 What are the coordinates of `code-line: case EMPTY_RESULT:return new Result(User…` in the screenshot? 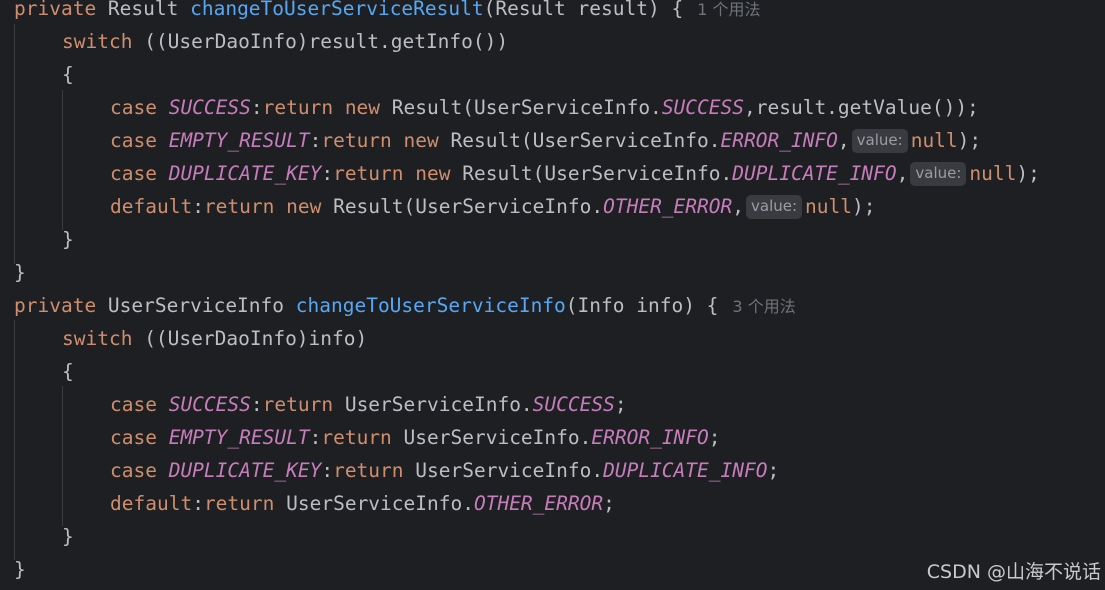 It's located at (545, 140).